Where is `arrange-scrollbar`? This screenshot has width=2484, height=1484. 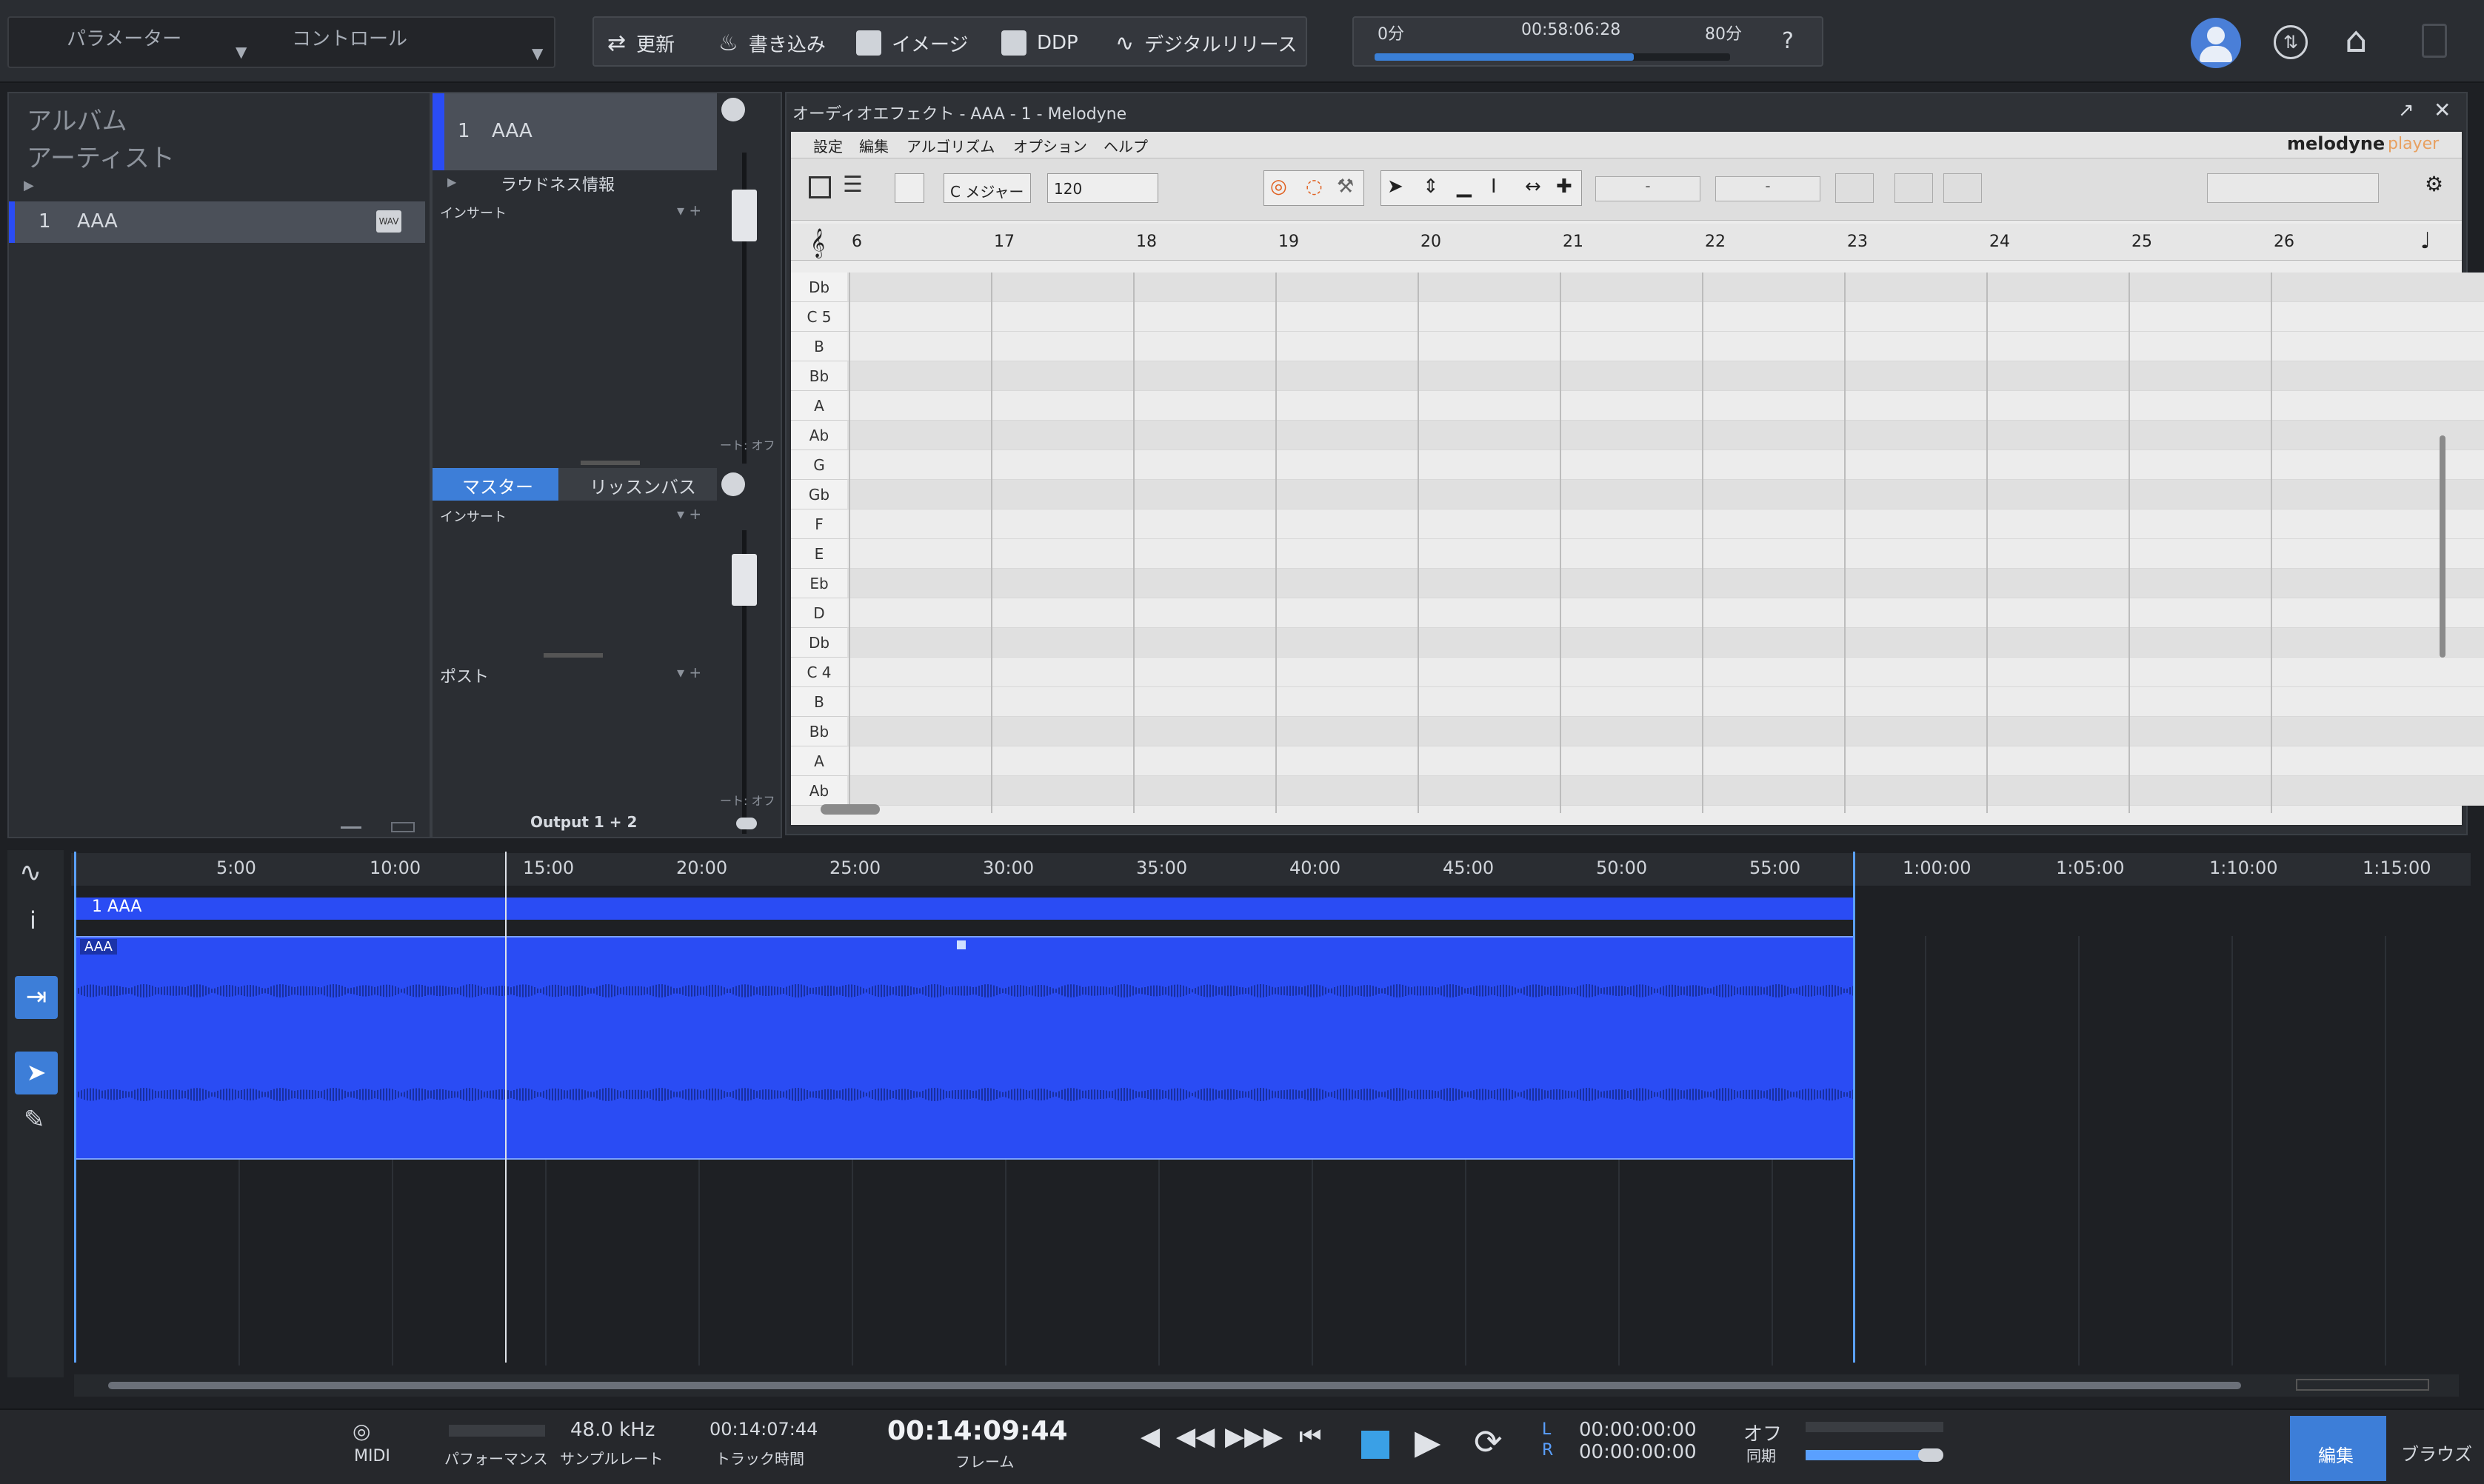 arrange-scrollbar is located at coordinates (1174, 1385).